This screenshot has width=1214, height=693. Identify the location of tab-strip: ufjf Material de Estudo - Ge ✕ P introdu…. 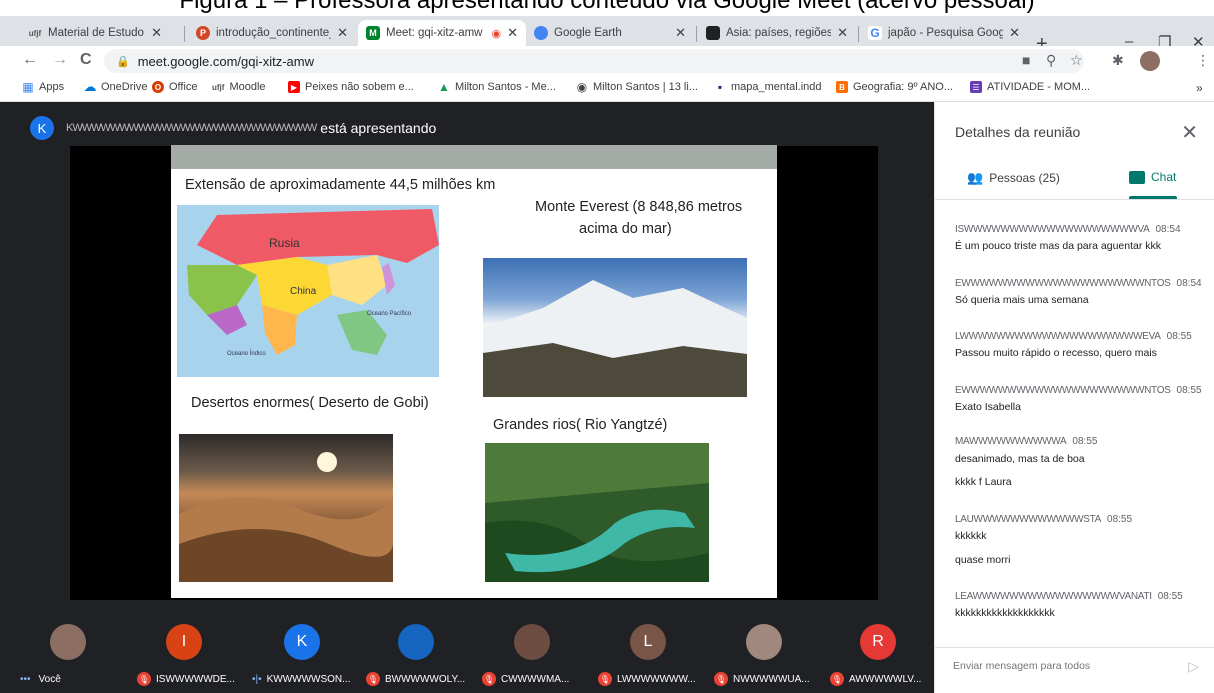
(607, 35).